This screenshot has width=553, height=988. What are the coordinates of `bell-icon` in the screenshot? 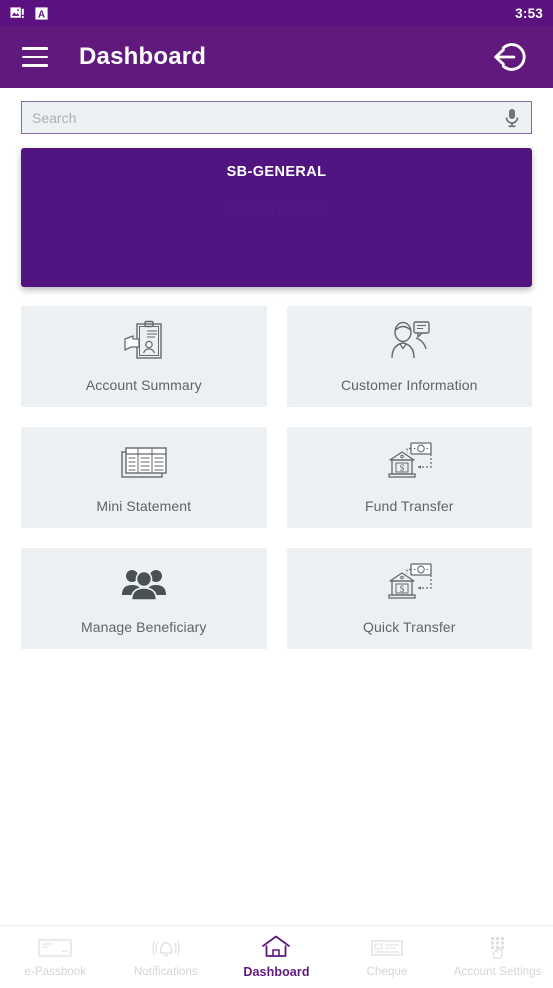 It's located at (166, 948).